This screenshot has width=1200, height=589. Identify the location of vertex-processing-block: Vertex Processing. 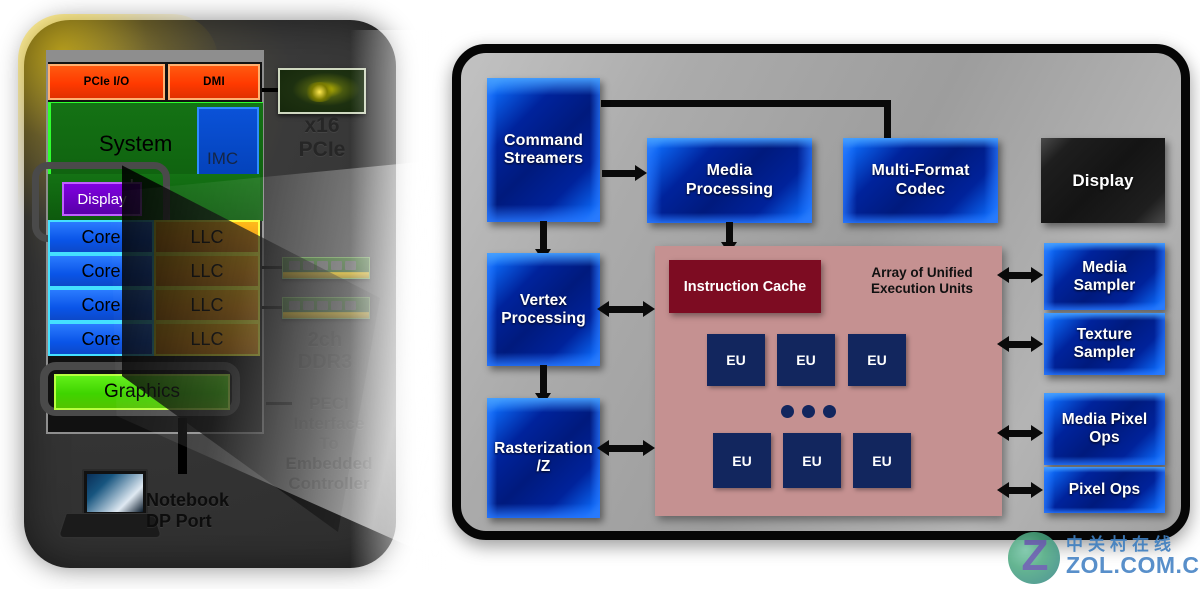
(543, 309).